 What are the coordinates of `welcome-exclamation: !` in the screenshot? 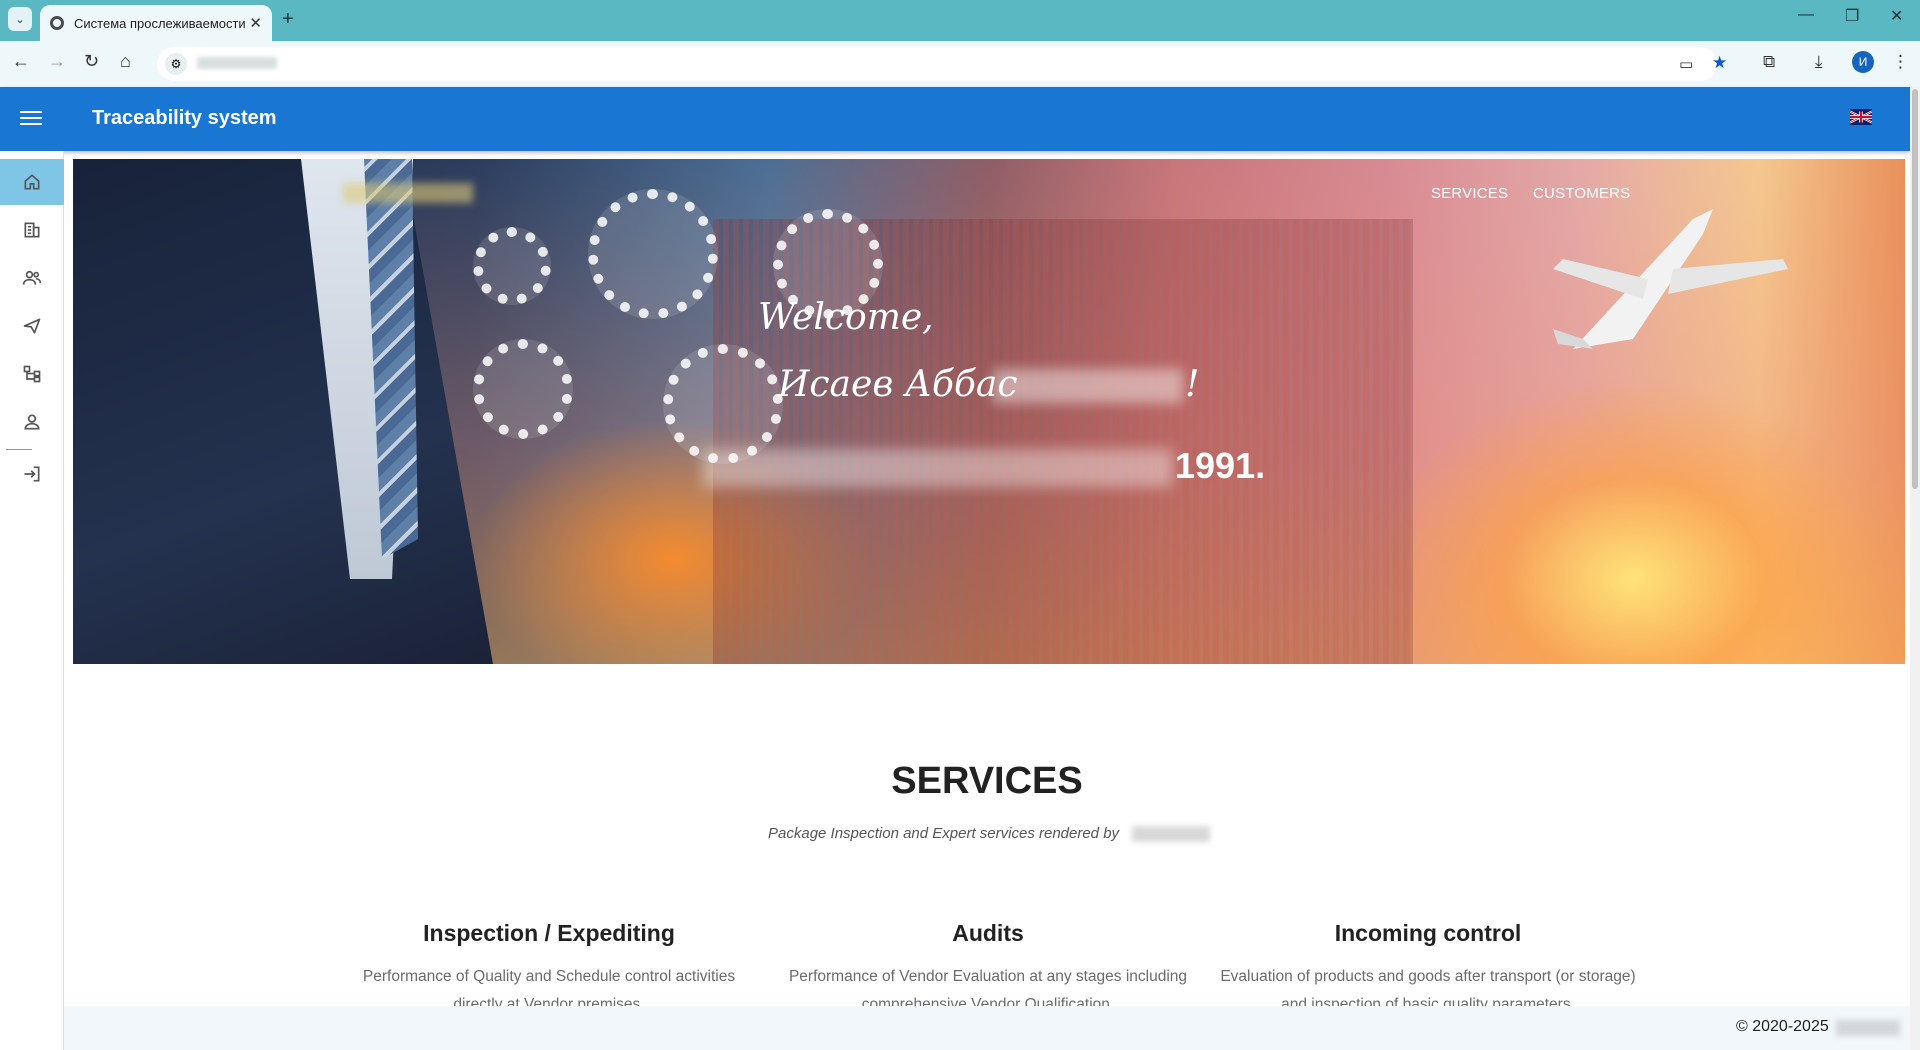 It's located at (1192, 384).